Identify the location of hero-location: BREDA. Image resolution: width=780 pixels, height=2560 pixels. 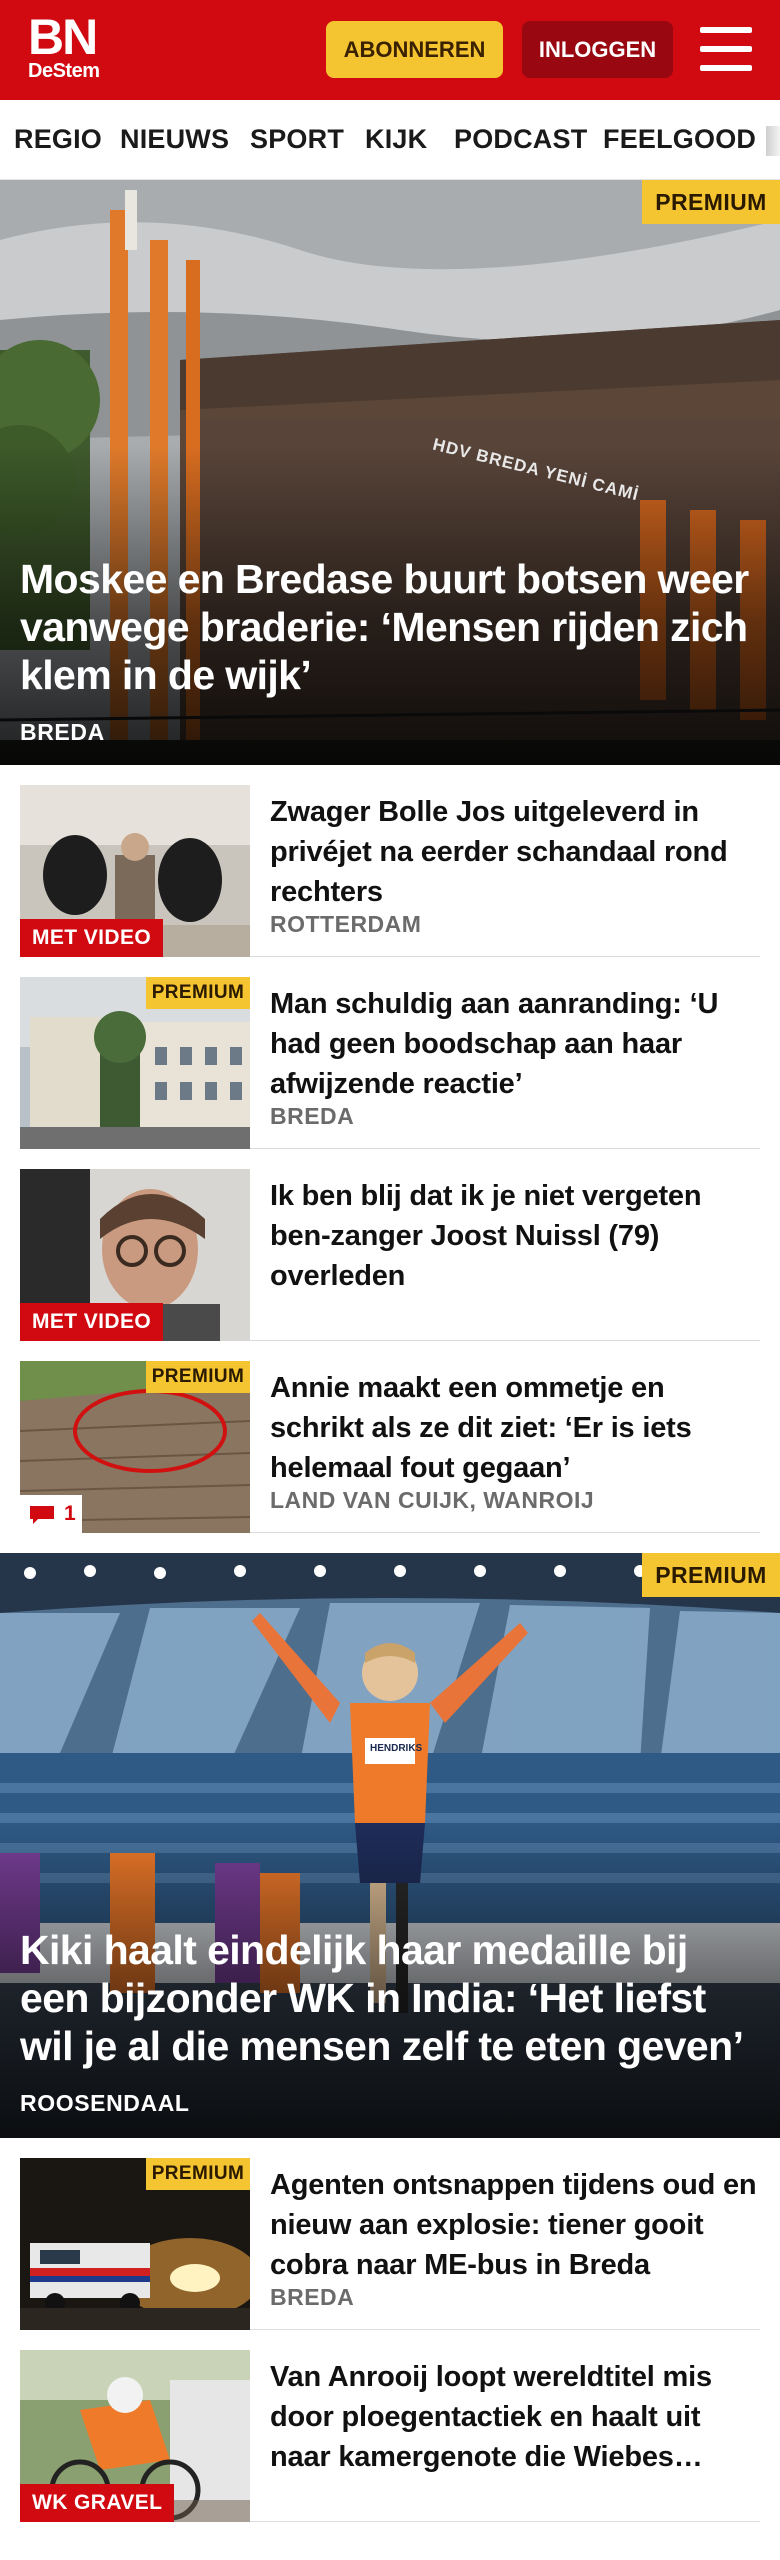
(62, 732).